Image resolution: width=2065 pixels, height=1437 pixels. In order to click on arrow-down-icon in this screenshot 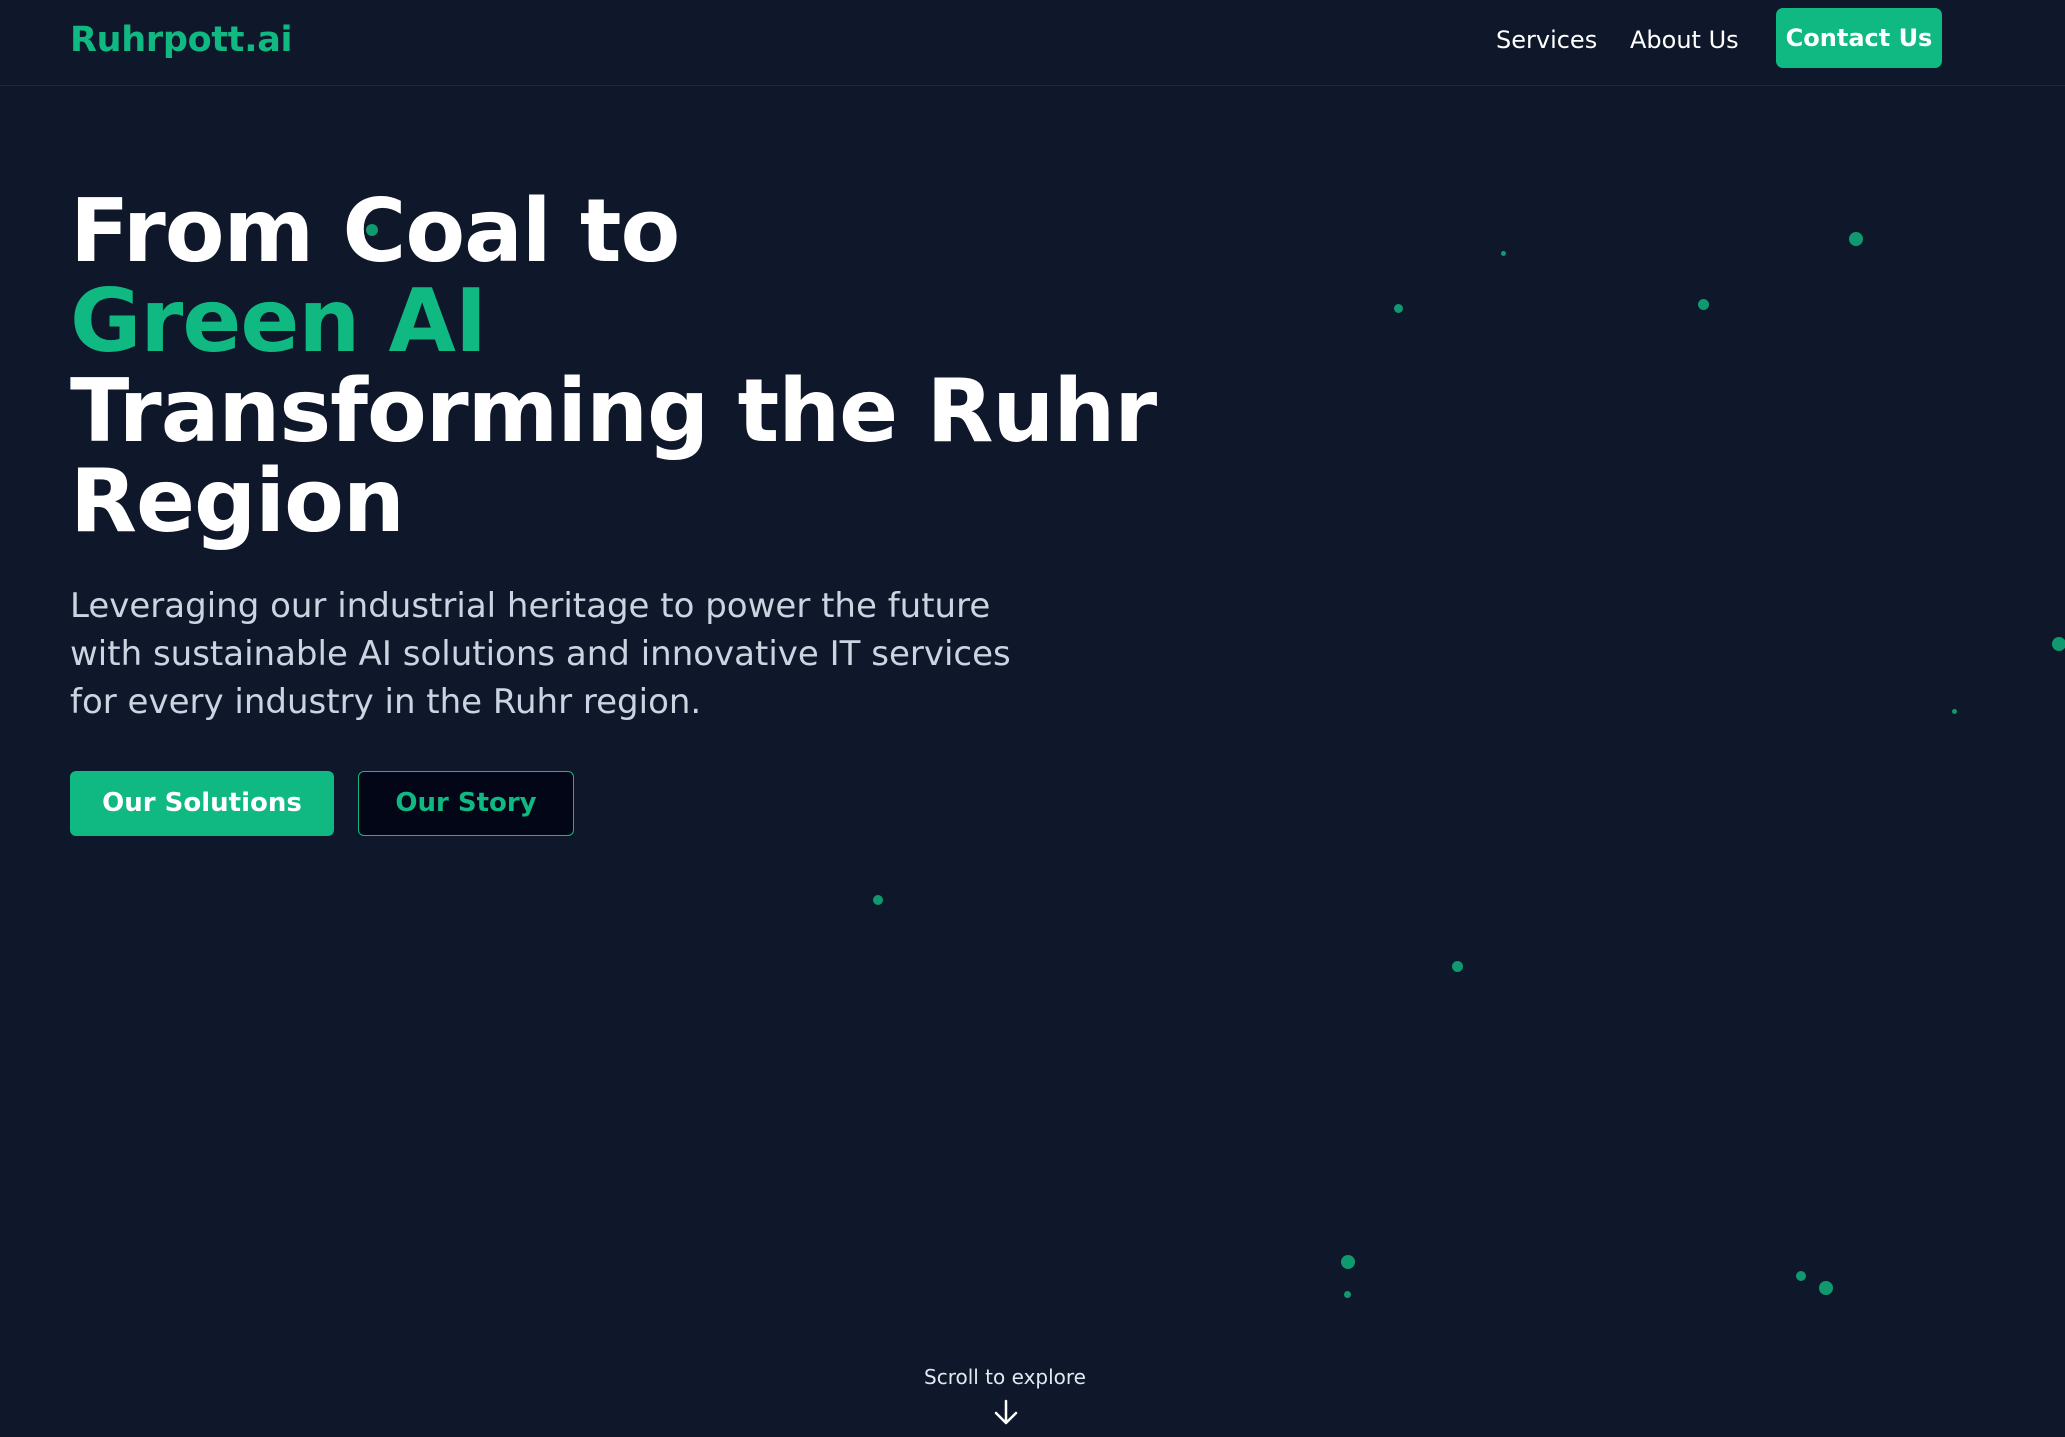, I will do `click(1006, 1412)`.